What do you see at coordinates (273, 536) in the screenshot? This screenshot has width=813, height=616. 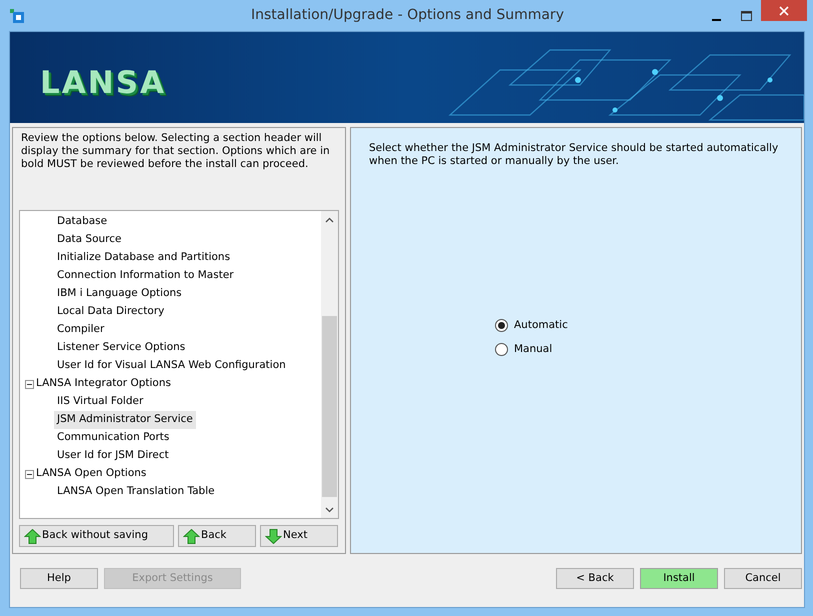 I see `down-arrow-icon` at bounding box center [273, 536].